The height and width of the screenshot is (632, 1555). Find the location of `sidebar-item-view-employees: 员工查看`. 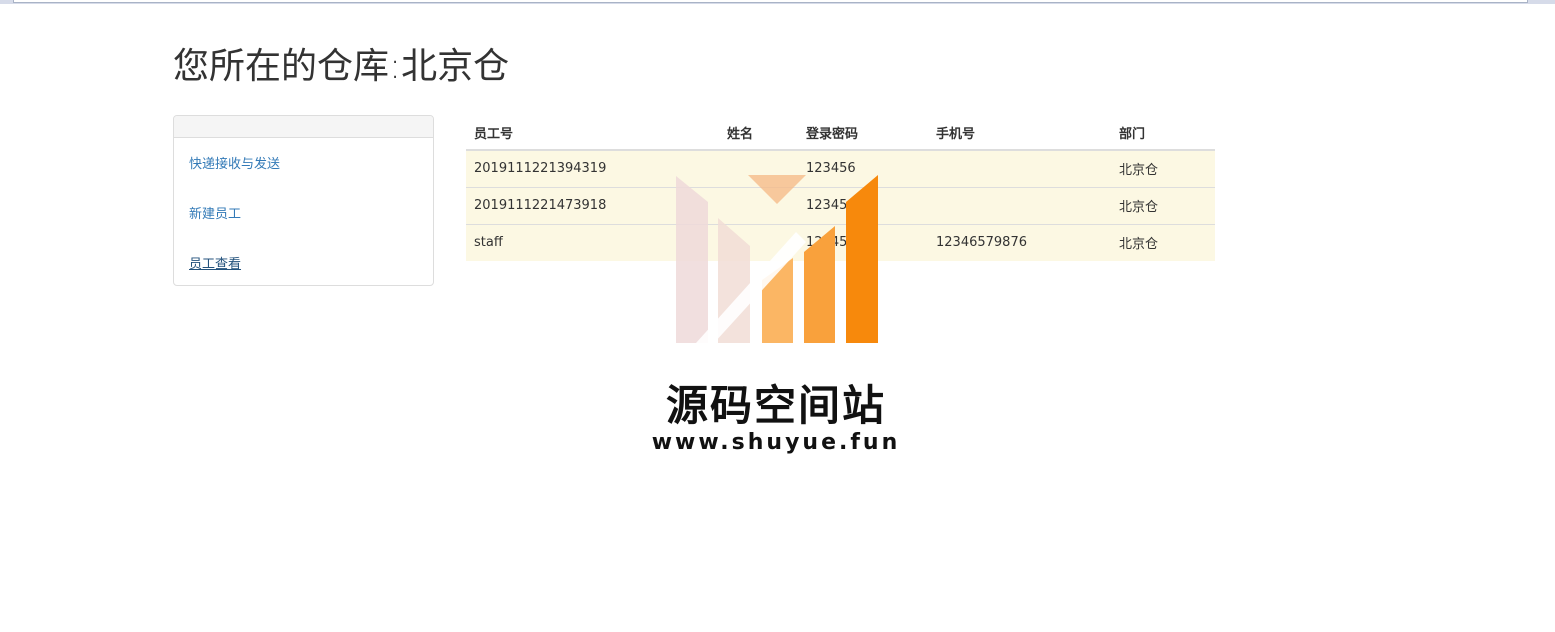

sidebar-item-view-employees: 员工查看 is located at coordinates (215, 262).